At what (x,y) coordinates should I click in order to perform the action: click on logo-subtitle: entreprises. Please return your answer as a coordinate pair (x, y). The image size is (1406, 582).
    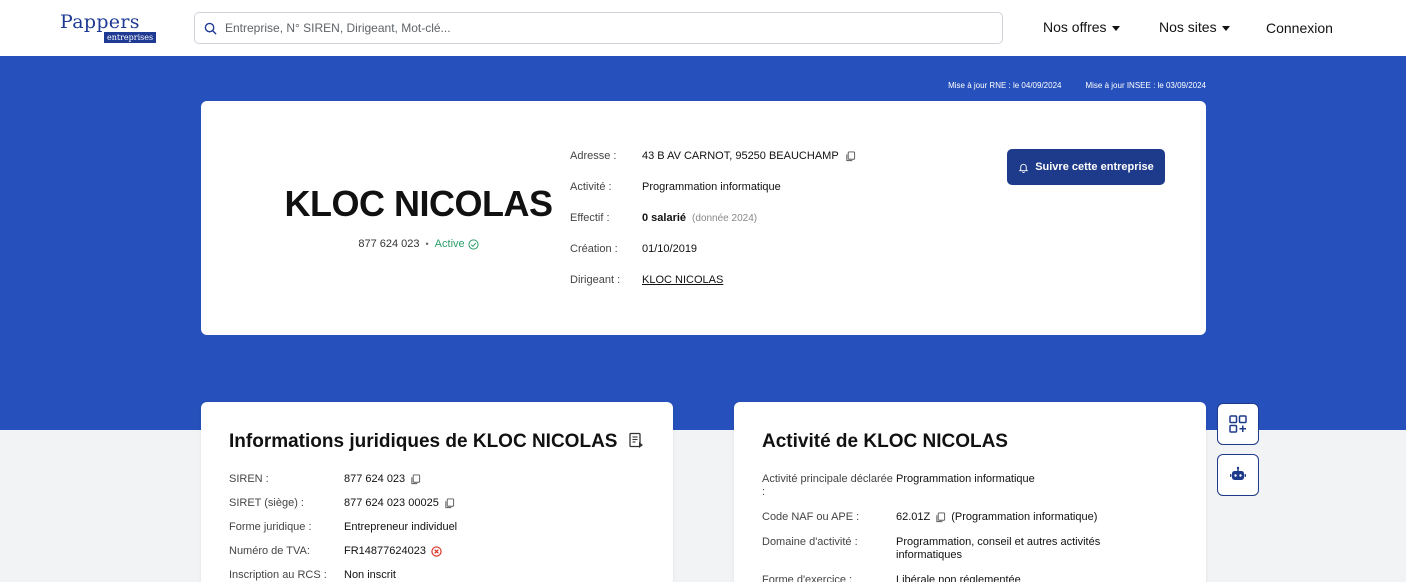
    Looking at the image, I should click on (130, 37).